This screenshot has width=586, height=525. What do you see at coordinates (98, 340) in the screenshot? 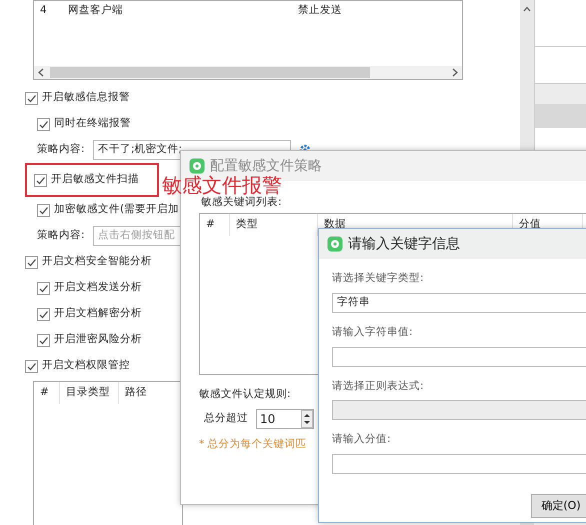
I see `checkbox-label: 开启泄密风险分析` at bounding box center [98, 340].